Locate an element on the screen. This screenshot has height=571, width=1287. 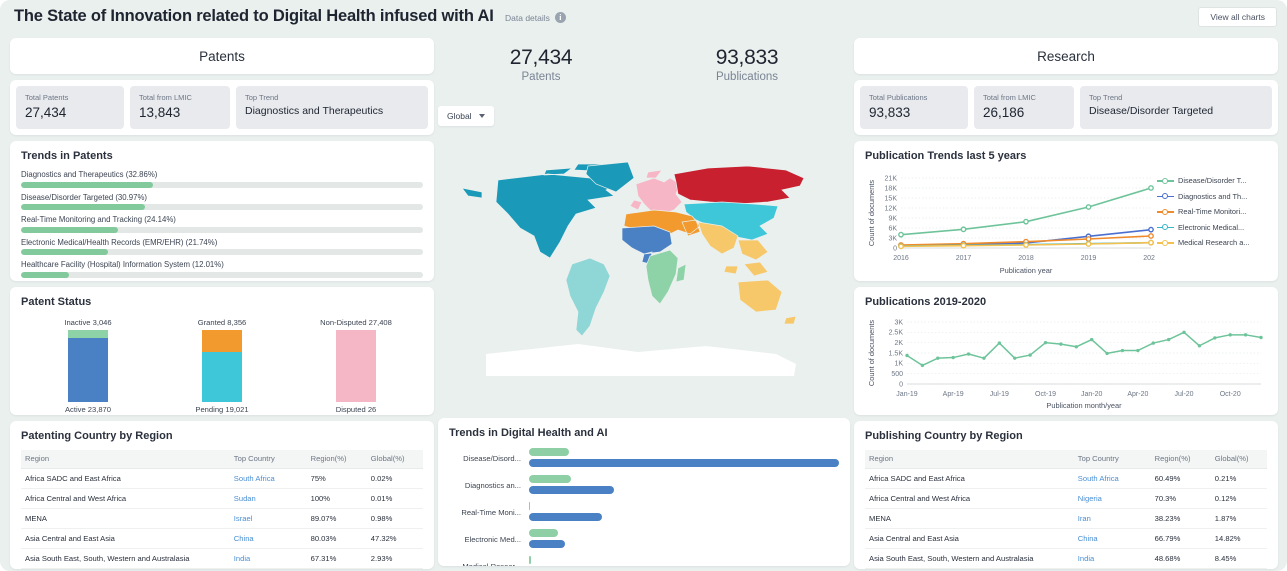
table-cell-country-link: Iran is located at coordinates (1112, 518).